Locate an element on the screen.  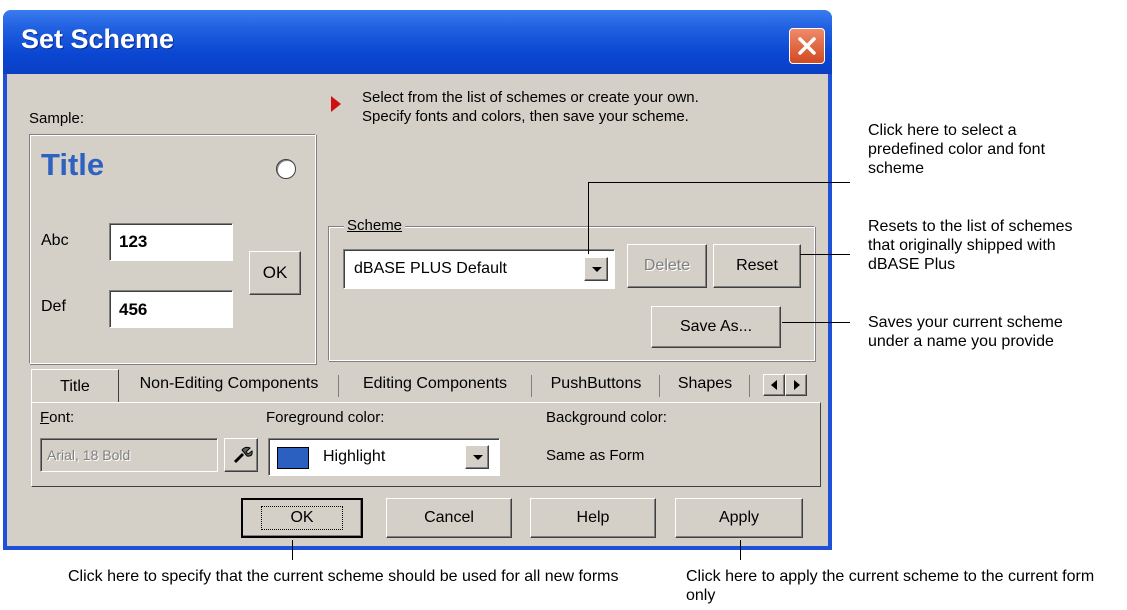
font-label: Font: is located at coordinates (57, 417).